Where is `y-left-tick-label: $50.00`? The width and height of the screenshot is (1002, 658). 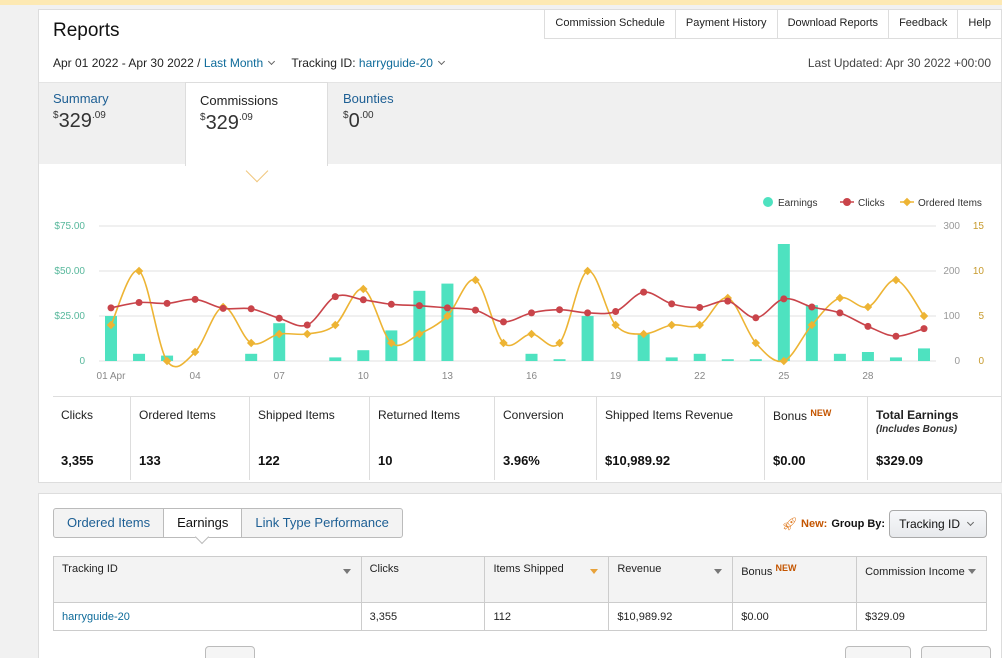
y-left-tick-label: $50.00 is located at coordinates (69, 271).